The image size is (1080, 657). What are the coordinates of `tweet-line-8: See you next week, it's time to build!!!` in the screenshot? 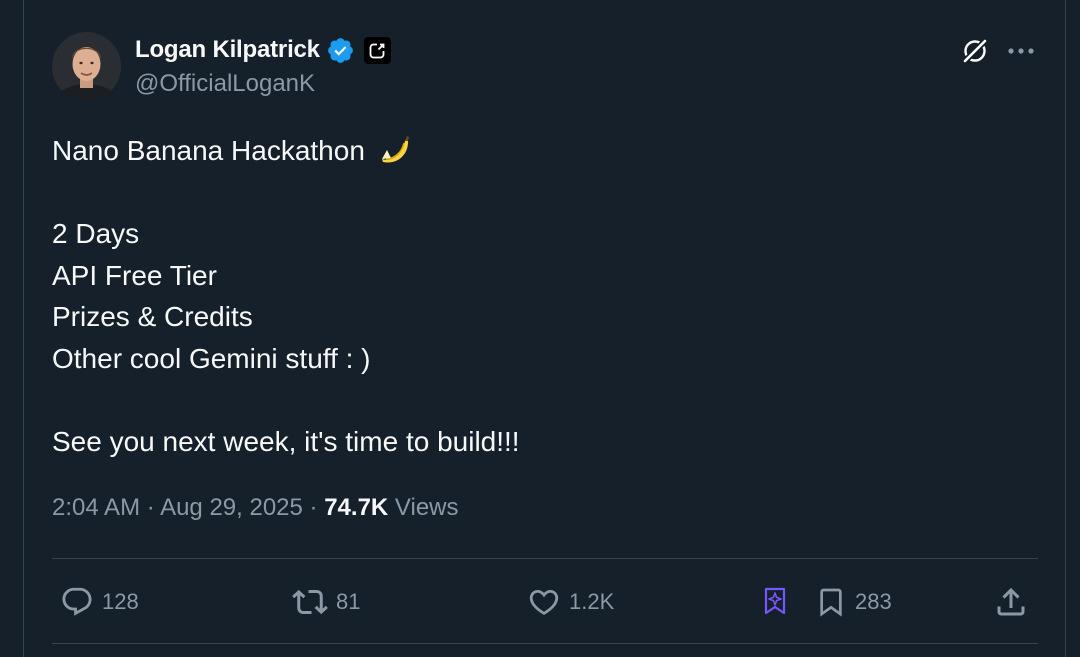 It's located at (286, 442).